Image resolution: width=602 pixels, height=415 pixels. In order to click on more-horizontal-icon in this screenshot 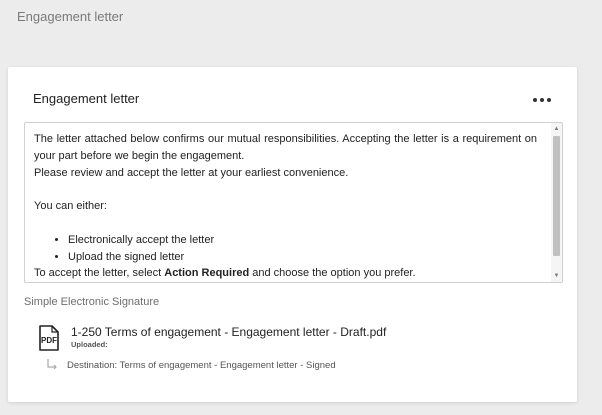, I will do `click(535, 100)`.